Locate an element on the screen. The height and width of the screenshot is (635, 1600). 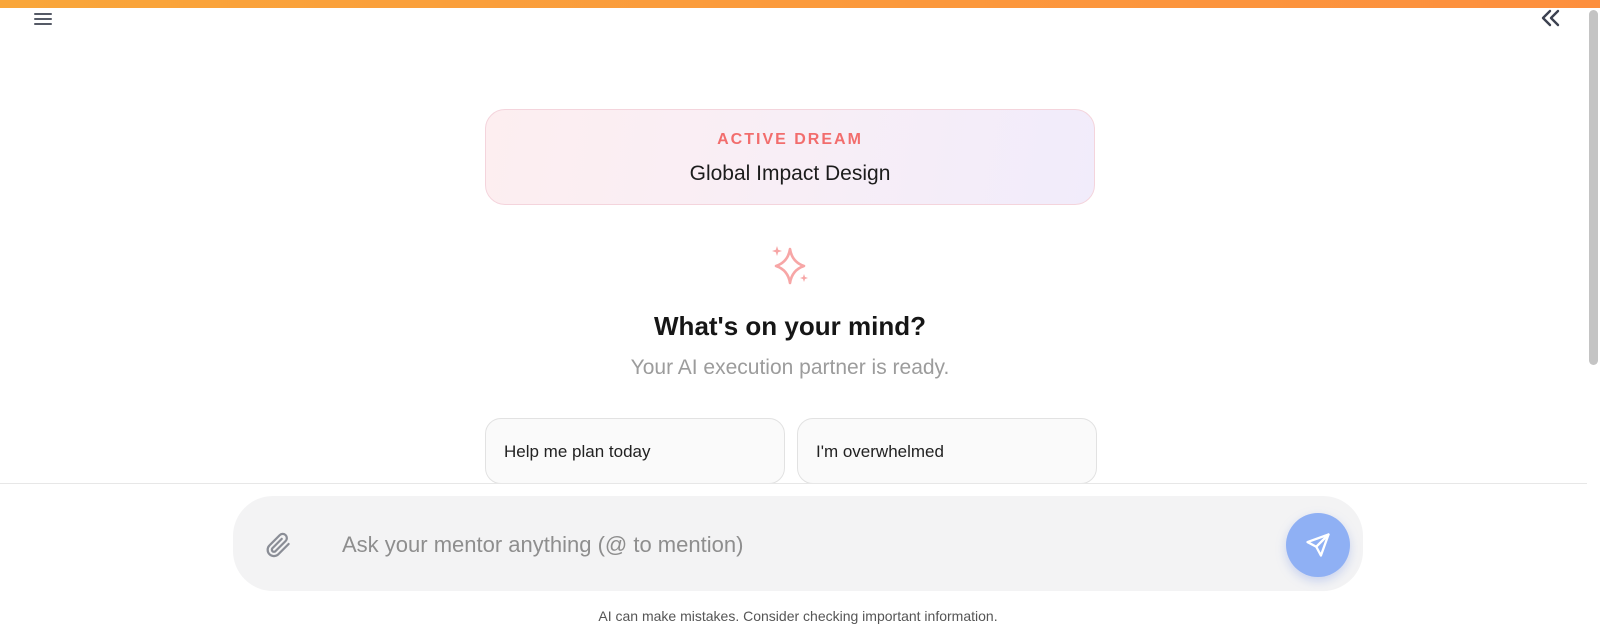
send-button is located at coordinates (1318, 545).